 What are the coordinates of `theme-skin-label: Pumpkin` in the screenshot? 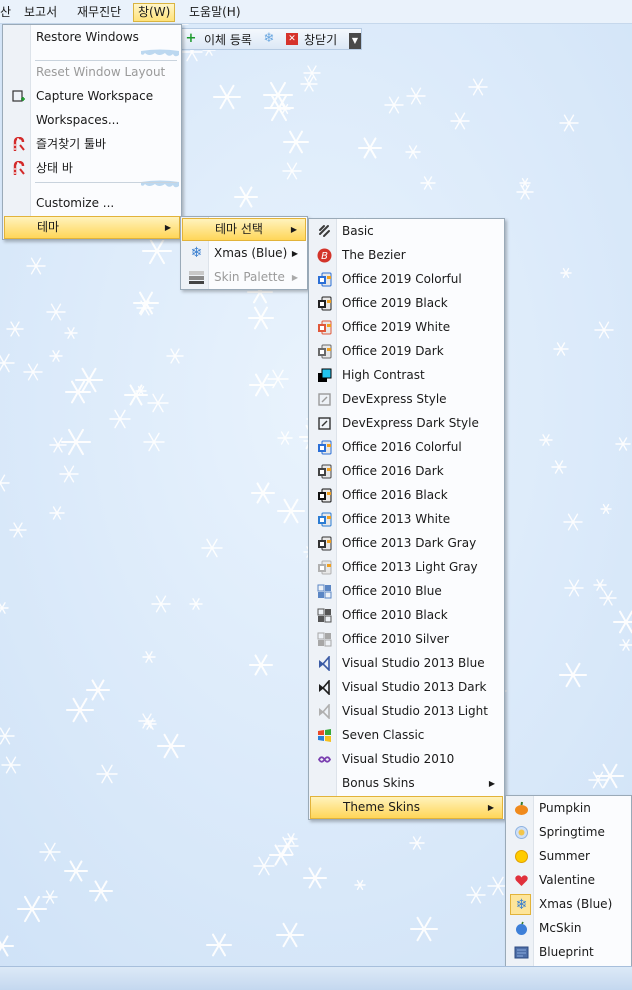 It's located at (565, 808).